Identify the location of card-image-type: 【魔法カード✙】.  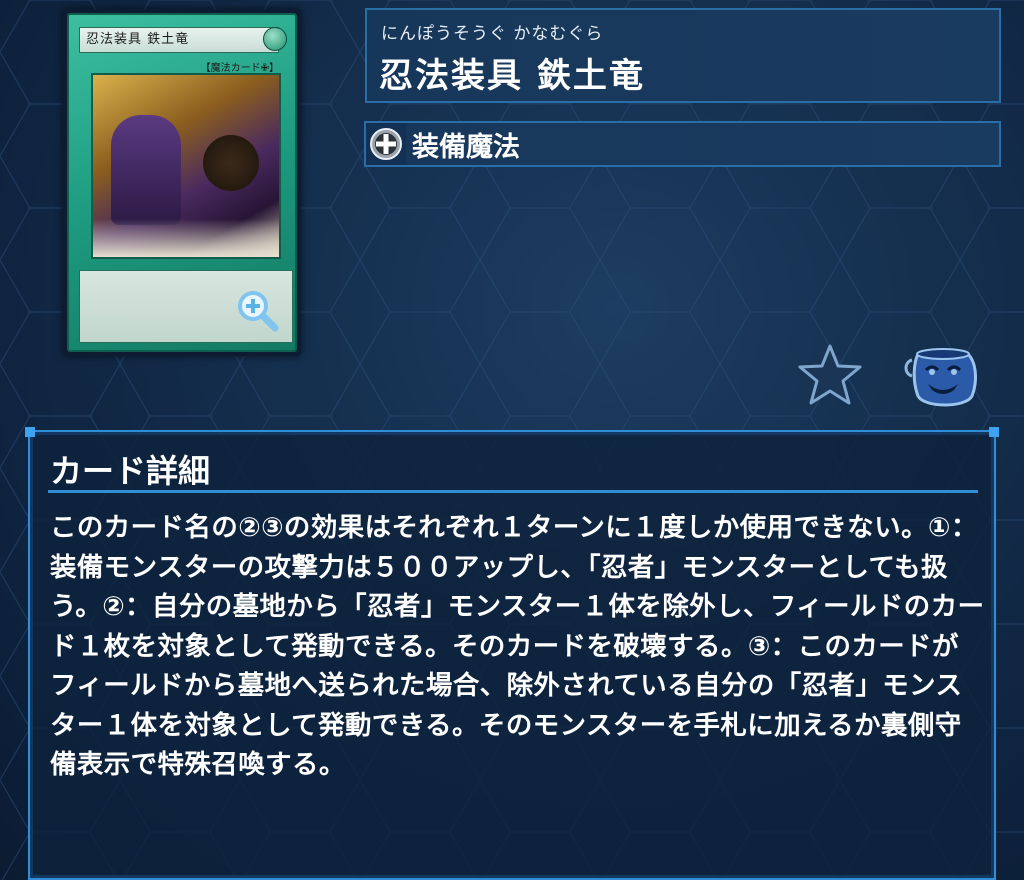
(239, 68).